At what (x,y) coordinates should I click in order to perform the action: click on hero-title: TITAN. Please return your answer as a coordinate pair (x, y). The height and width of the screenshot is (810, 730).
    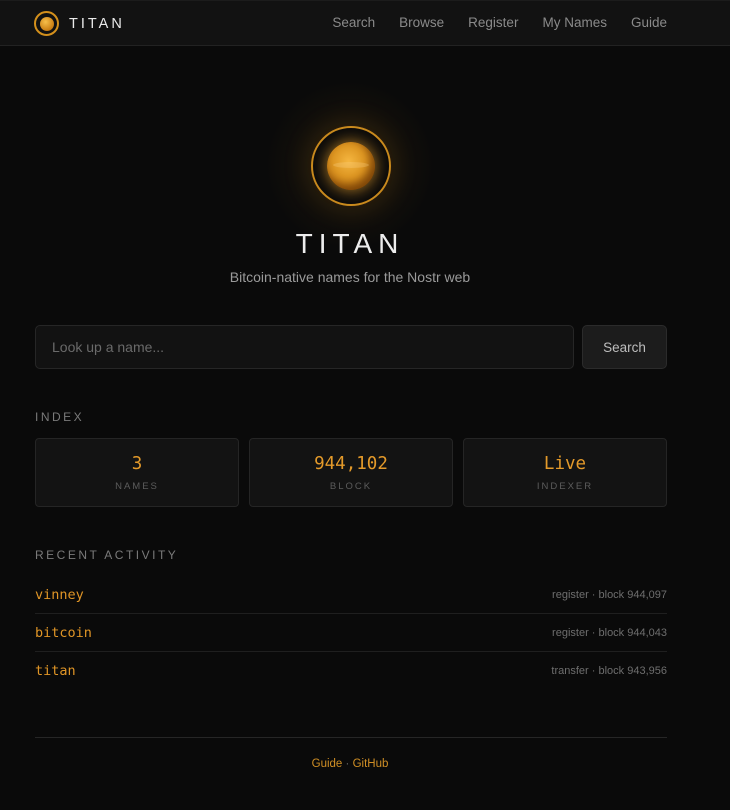
    Looking at the image, I should click on (350, 243).